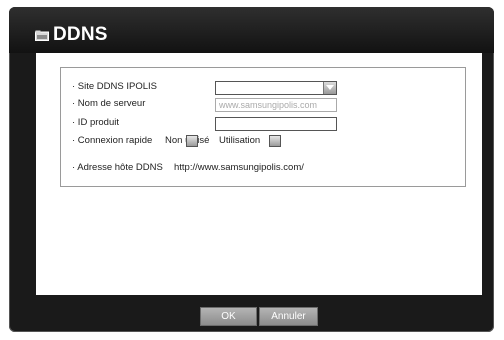 This screenshot has width=504, height=340. I want to click on site-label: · Site DDNS IPOLIS, so click(114, 86).